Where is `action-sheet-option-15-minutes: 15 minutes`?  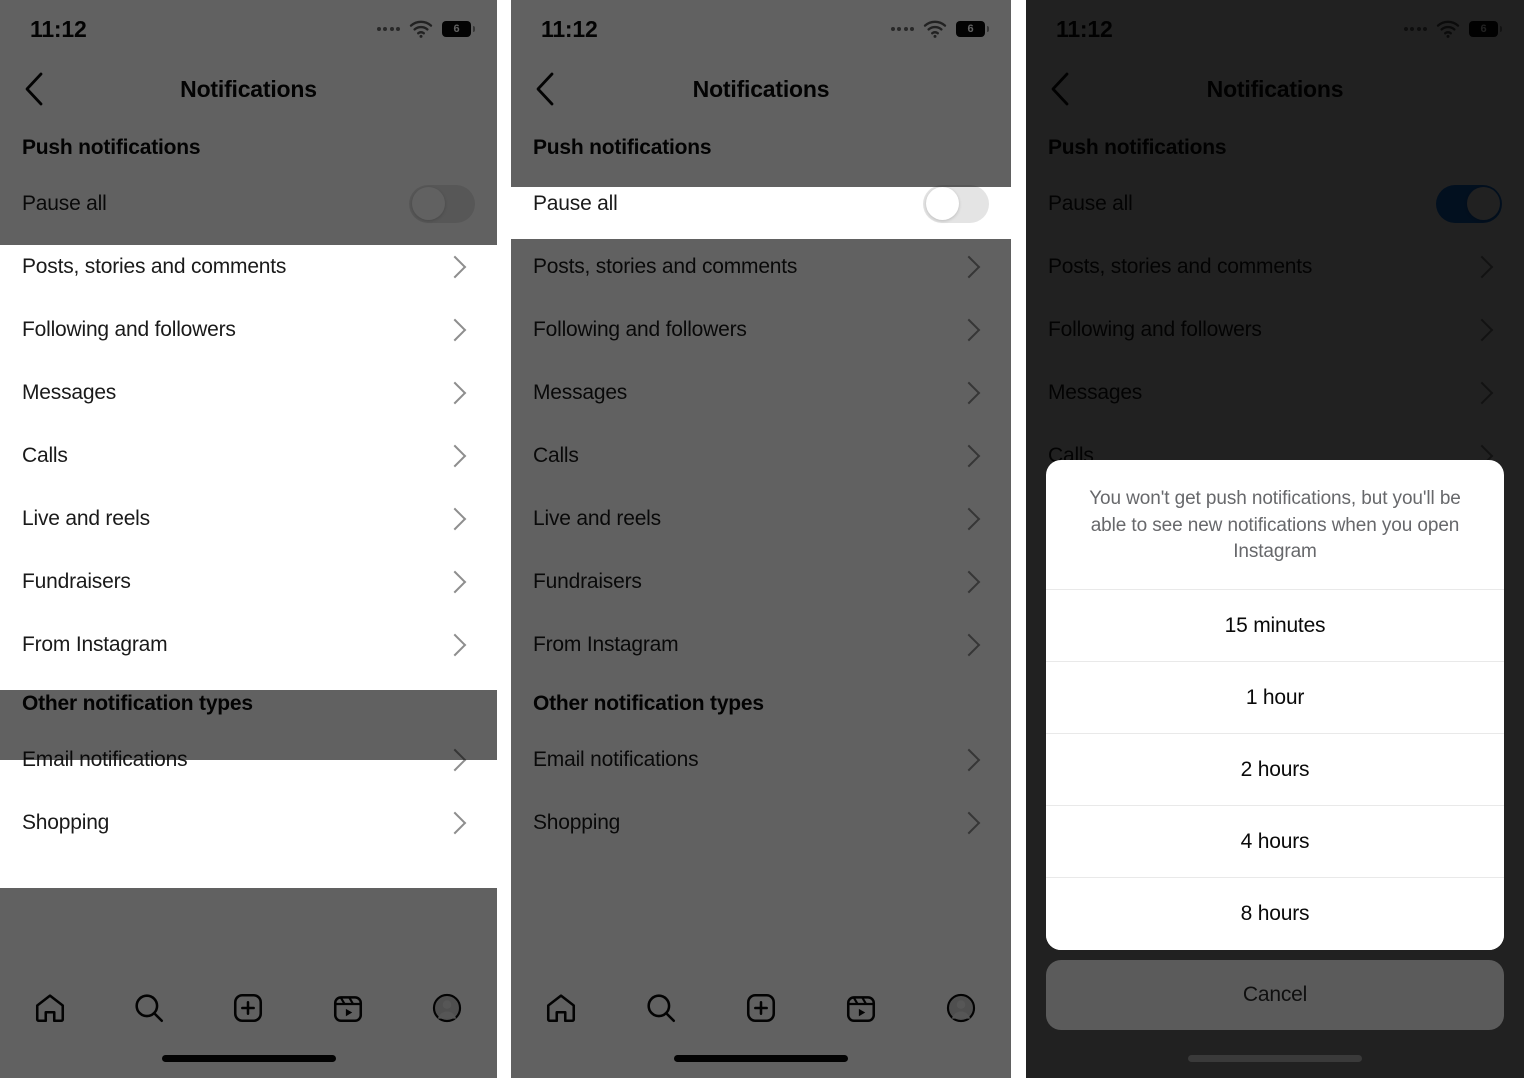
action-sheet-option-15-minutes: 15 minutes is located at coordinates (1275, 626).